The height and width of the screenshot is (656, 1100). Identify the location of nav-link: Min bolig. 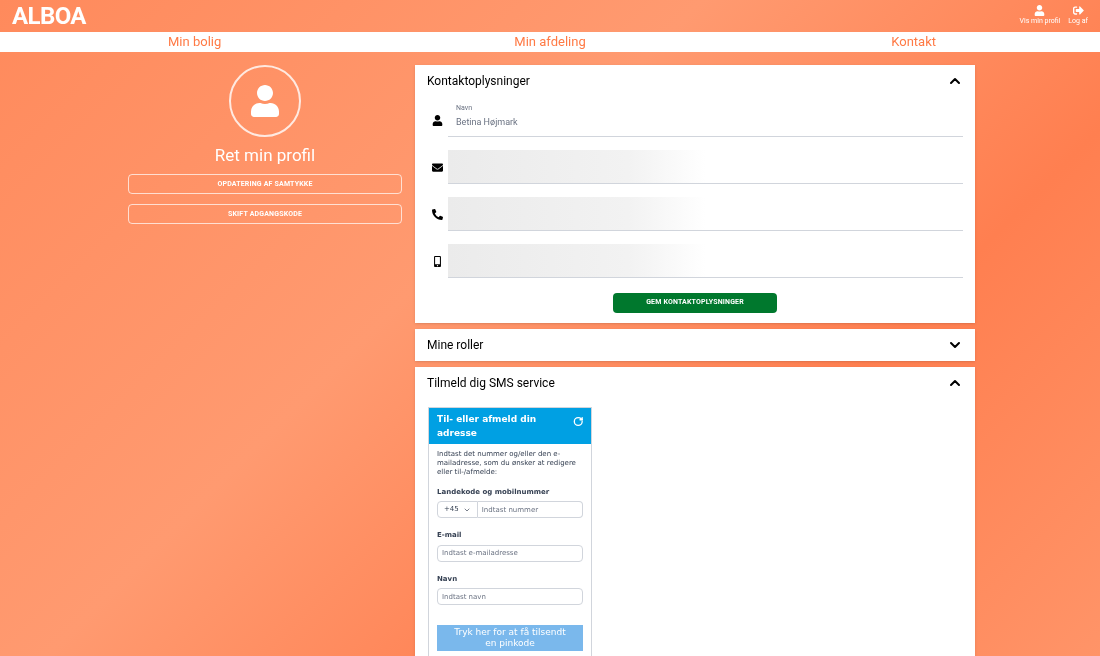
(183, 42).